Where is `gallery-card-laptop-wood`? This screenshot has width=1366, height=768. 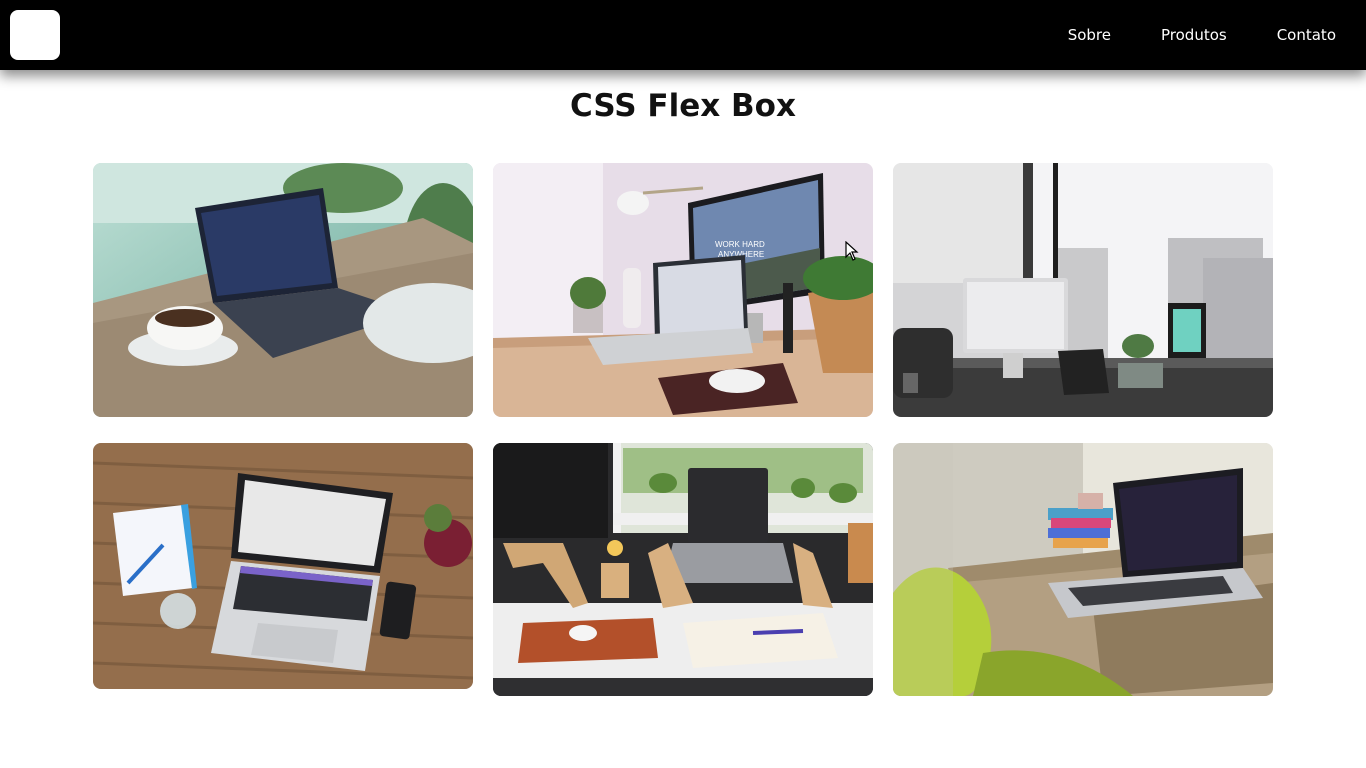 gallery-card-laptop-wood is located at coordinates (283, 566).